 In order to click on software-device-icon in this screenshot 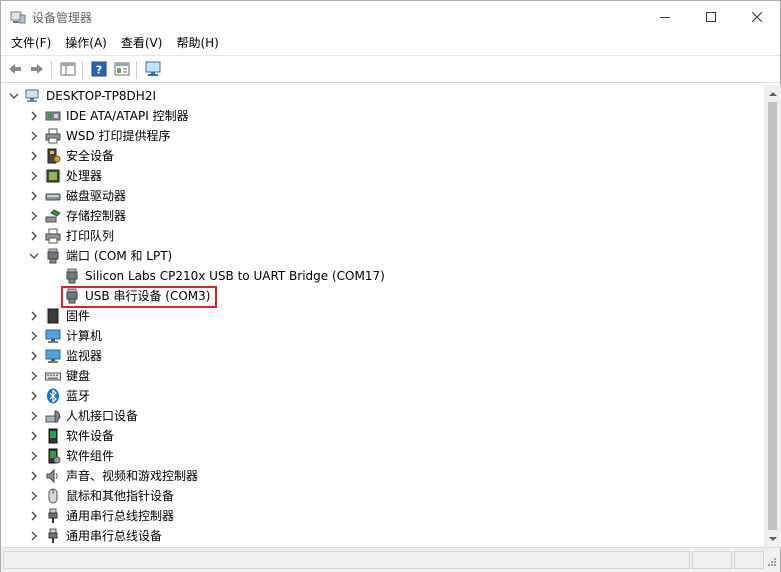, I will do `click(53, 436)`.